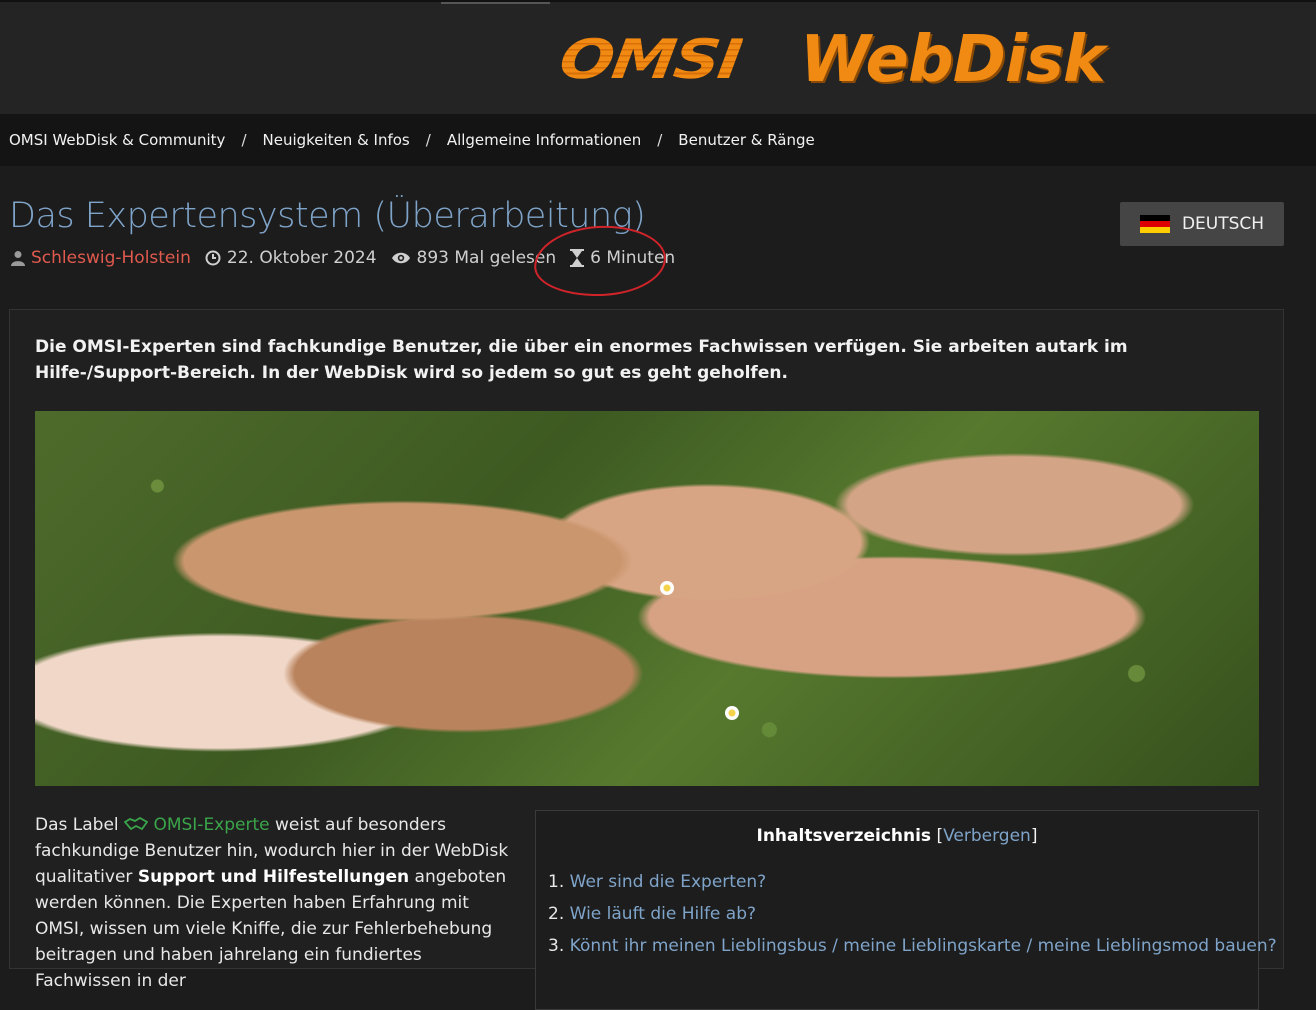 Image resolution: width=1316 pixels, height=1010 pixels. What do you see at coordinates (544, 140) in the screenshot?
I see `breadcrumb-item-general-info: Allgemeine Informationen` at bounding box center [544, 140].